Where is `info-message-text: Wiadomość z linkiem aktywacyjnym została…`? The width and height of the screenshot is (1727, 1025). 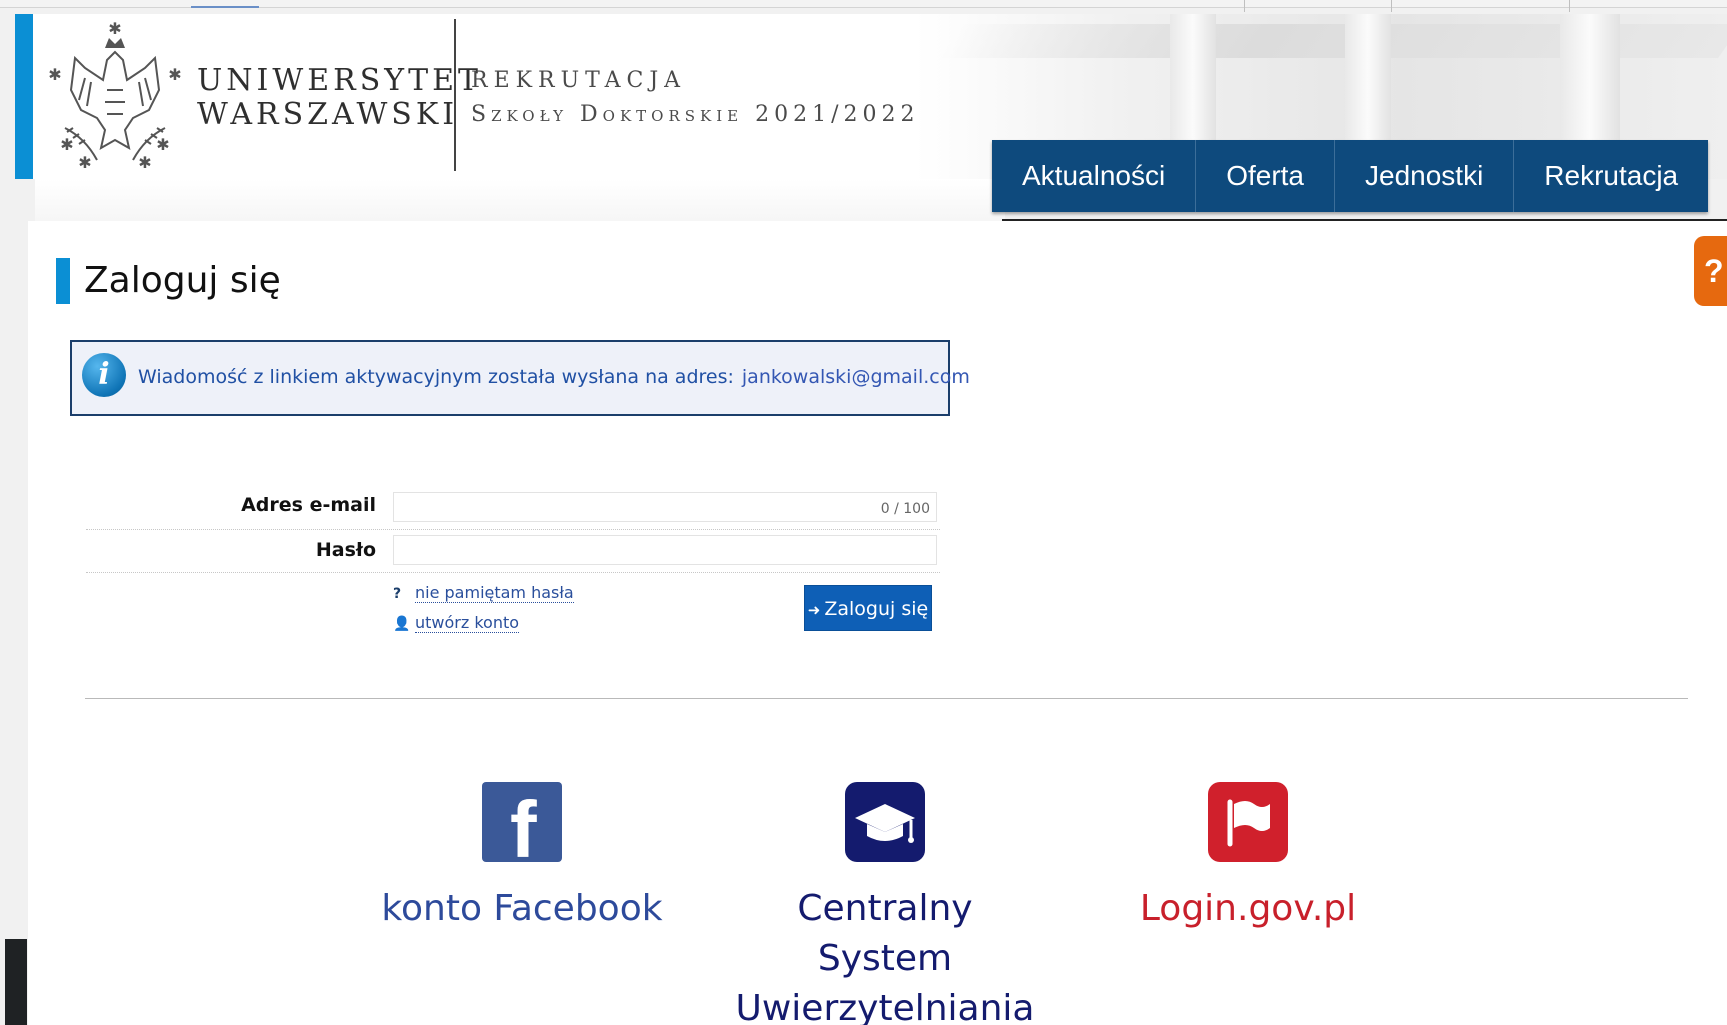
info-message-text: Wiadomość z linkiem aktywacyjnym została… is located at coordinates (436, 377).